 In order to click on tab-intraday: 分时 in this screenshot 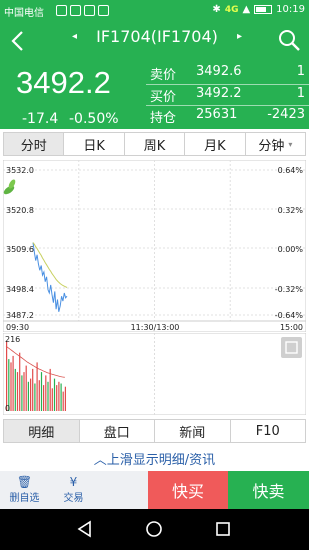, I will do `click(34, 144)`.